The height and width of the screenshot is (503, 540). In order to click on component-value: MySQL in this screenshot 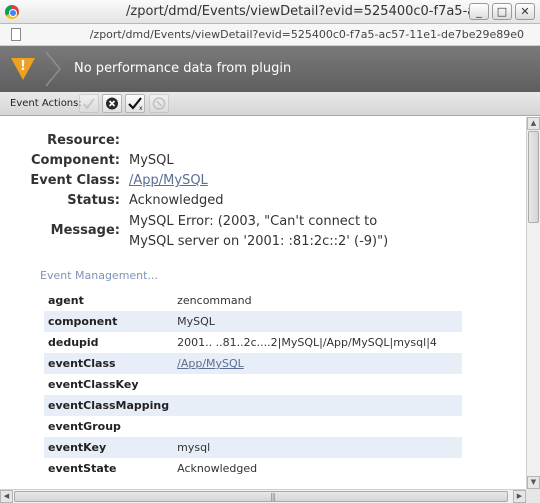, I will do `click(151, 160)`.